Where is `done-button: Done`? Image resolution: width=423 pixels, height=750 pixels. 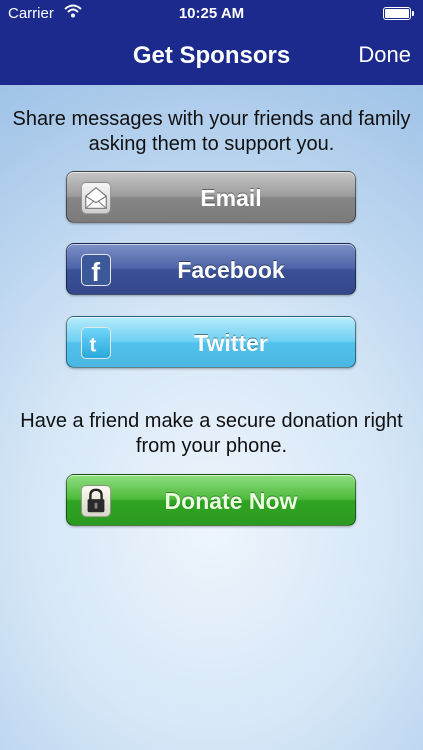 done-button: Done is located at coordinates (384, 55).